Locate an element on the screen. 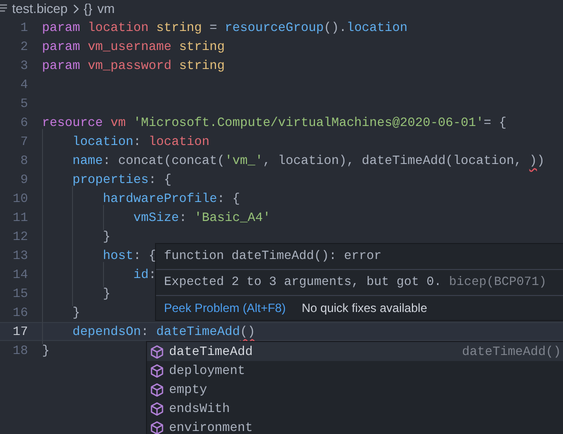  code-line: } is located at coordinates (46, 351).